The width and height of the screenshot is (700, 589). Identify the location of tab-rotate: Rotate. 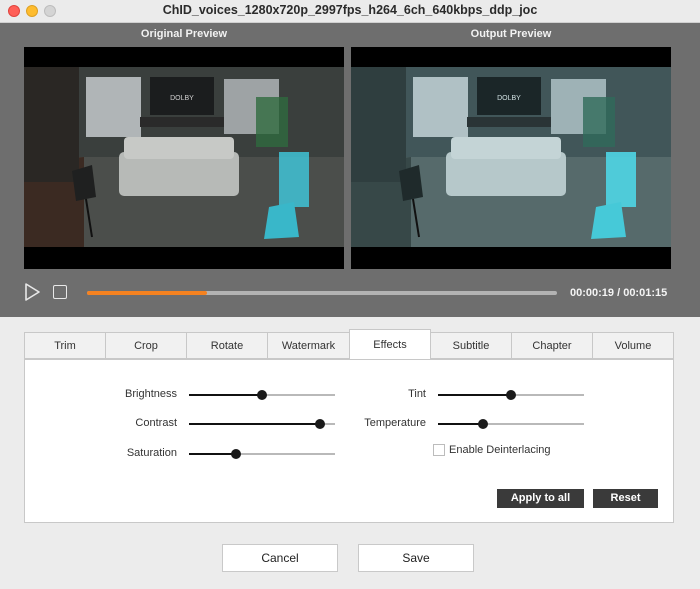
(227, 345).